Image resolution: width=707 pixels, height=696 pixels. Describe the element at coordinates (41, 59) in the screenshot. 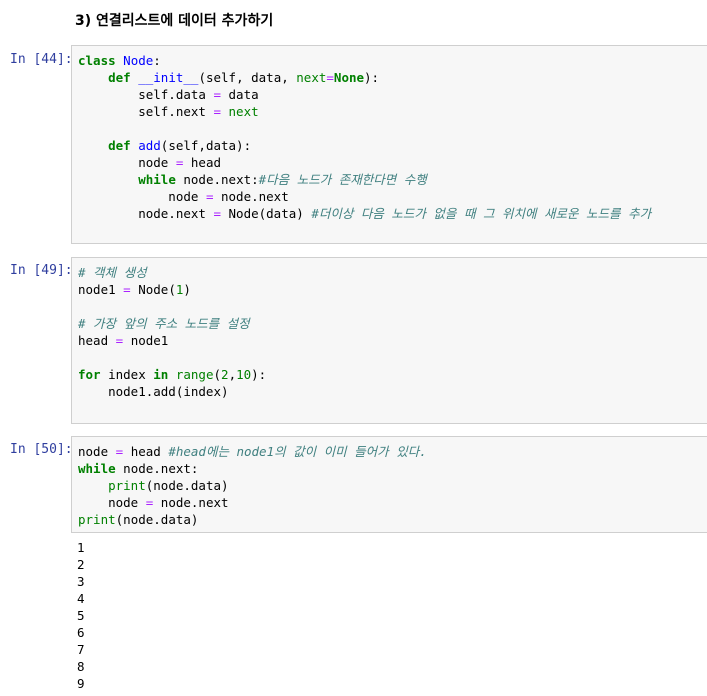

I see `cell-prompt-44: In [44]:` at that location.